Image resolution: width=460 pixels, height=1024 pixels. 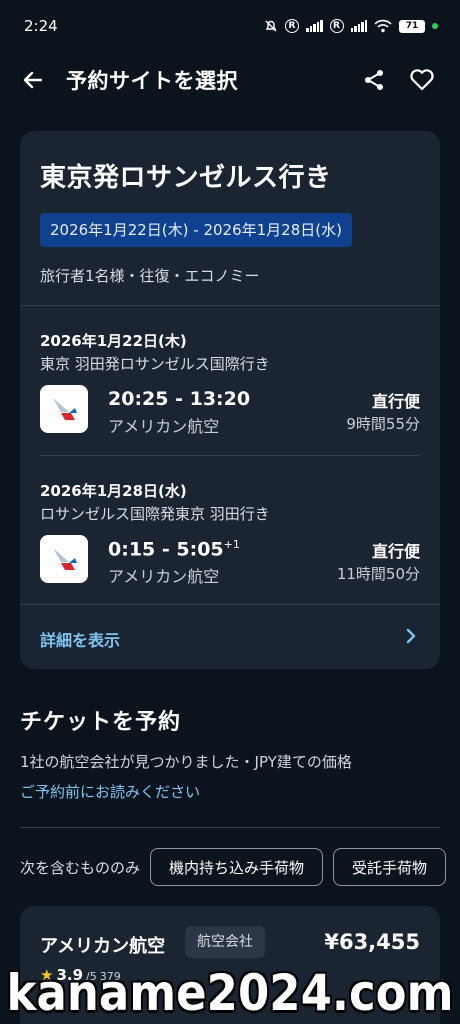 What do you see at coordinates (422, 80) in the screenshot?
I see `heart-icon` at bounding box center [422, 80].